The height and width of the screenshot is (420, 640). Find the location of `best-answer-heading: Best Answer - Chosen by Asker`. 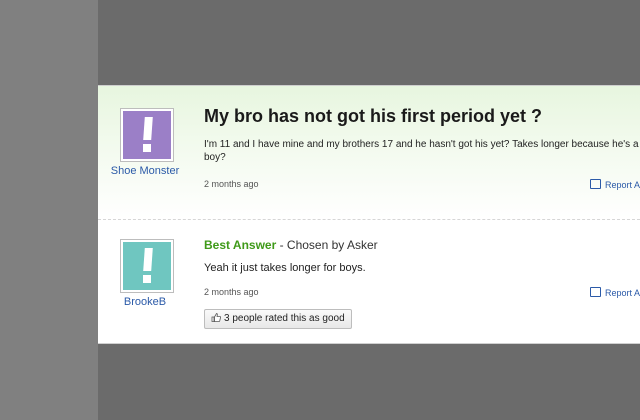

best-answer-heading: Best Answer - Chosen by Asker is located at coordinates (291, 245).